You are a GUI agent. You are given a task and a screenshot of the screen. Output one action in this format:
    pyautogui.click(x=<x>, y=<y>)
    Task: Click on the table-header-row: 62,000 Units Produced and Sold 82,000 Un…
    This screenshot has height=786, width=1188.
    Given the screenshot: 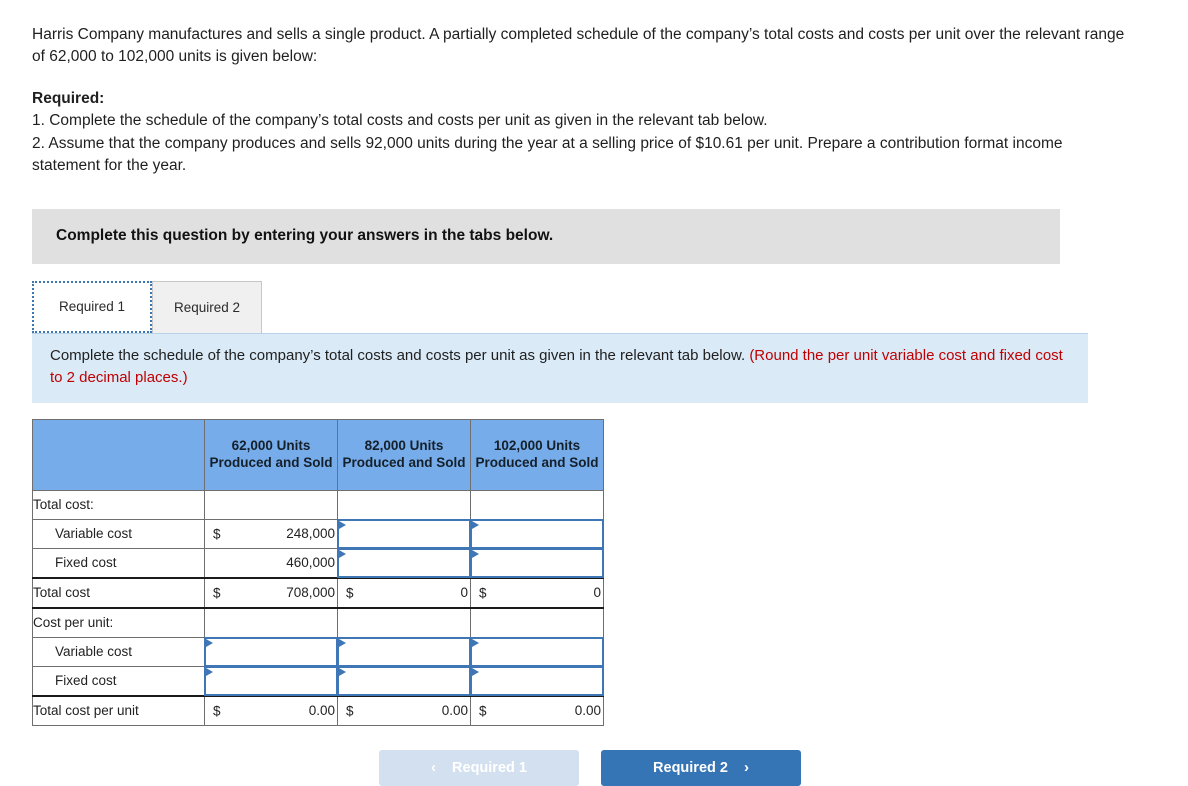 What is the action you would take?
    pyautogui.click(x=318, y=454)
    